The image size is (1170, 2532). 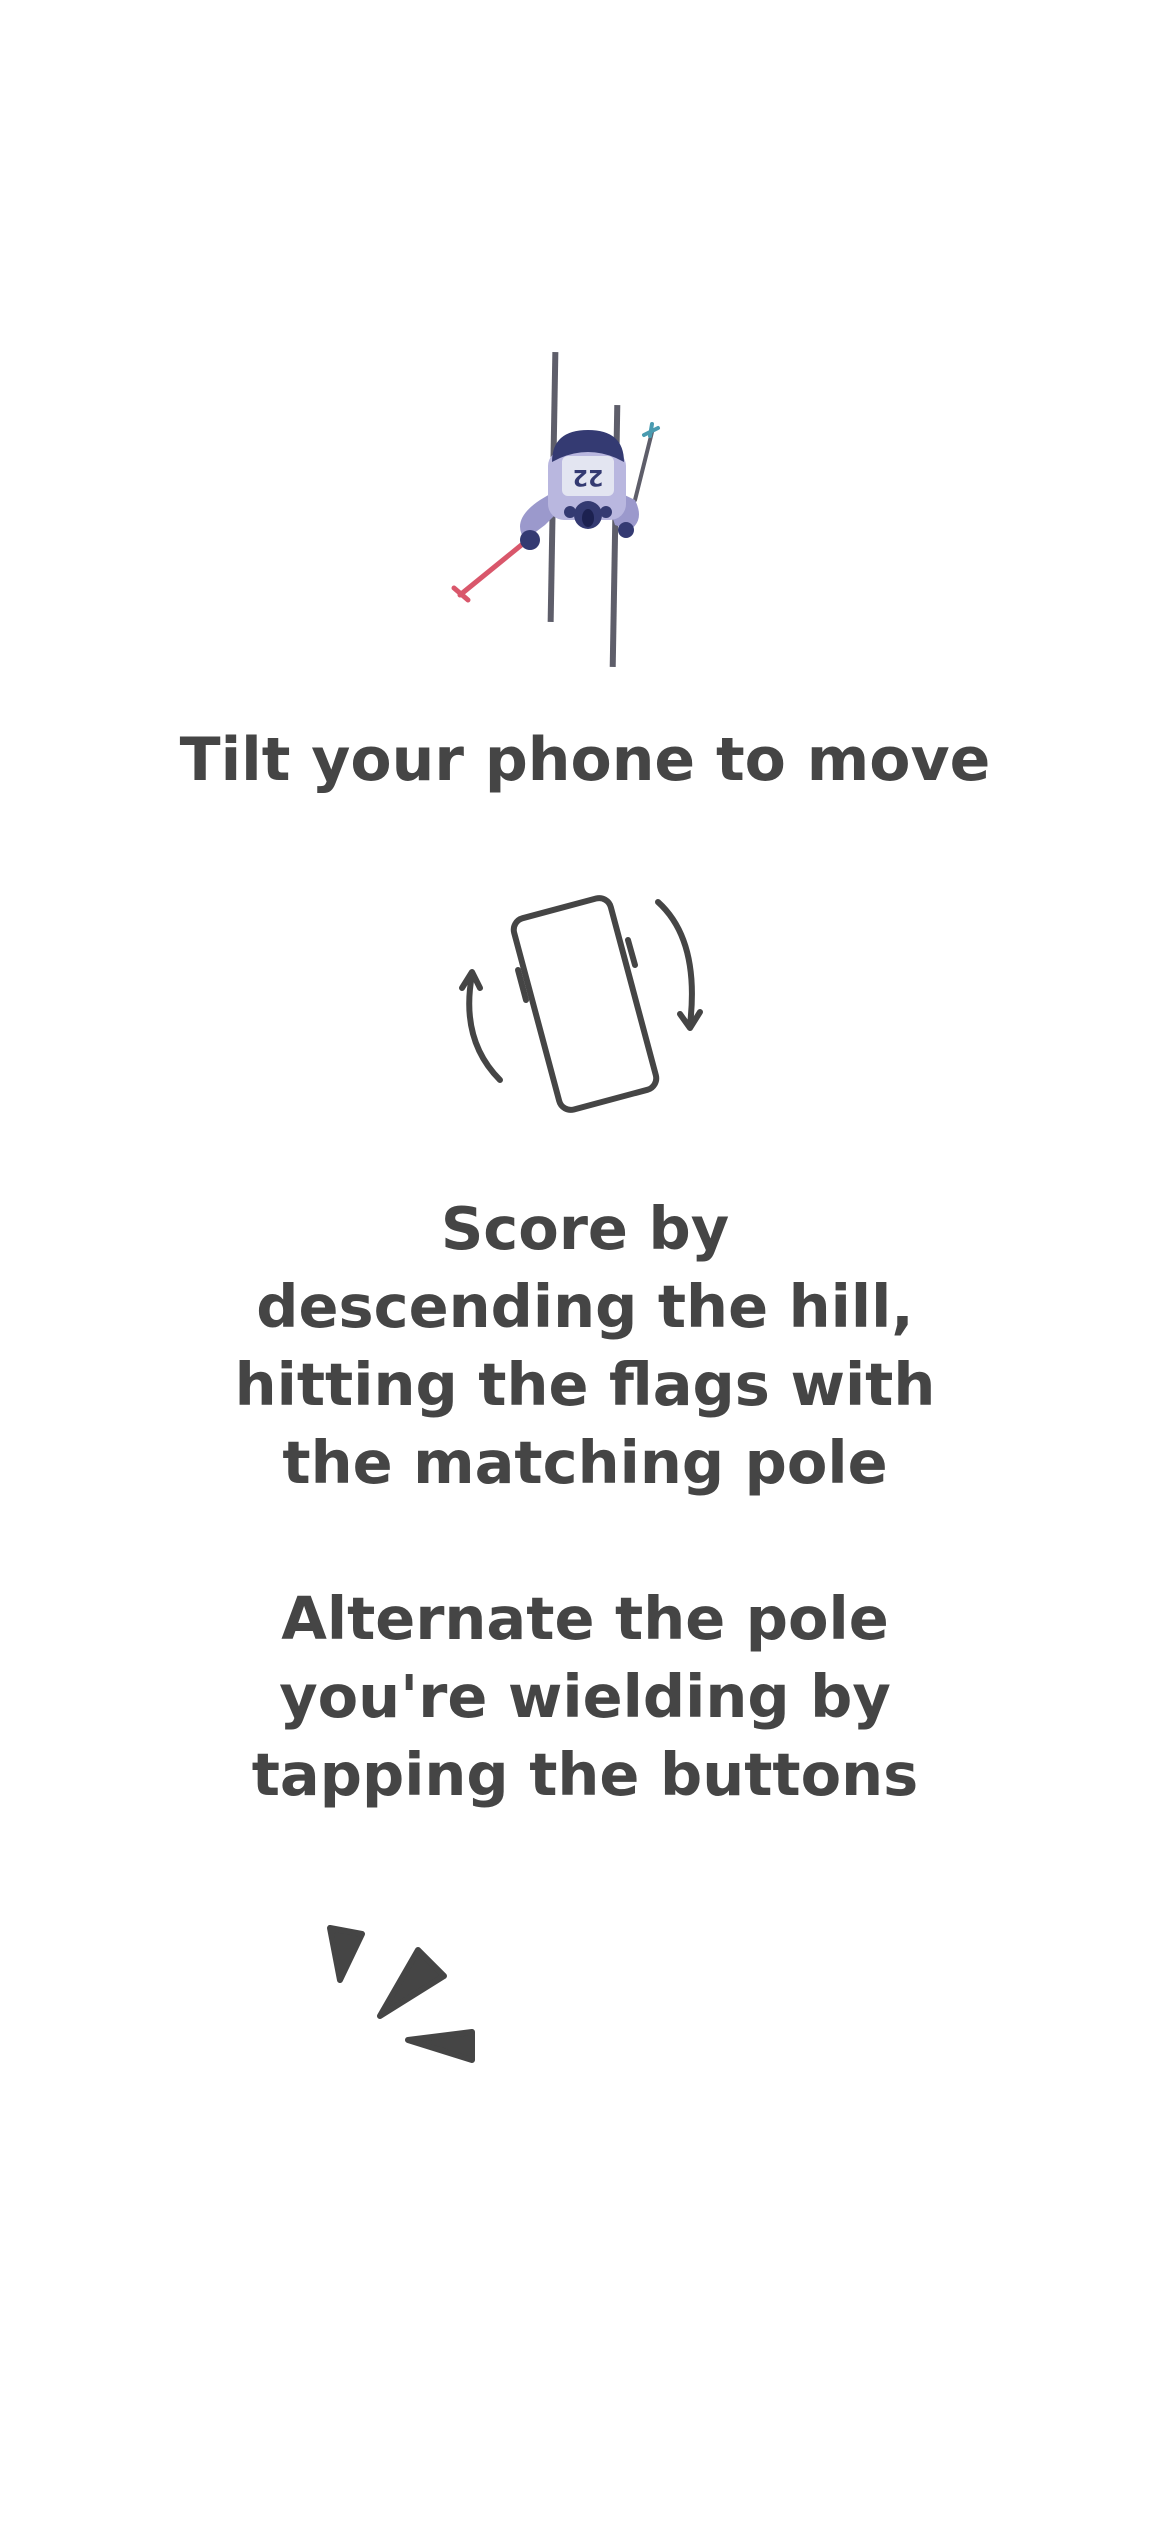 What do you see at coordinates (412, 1983) in the screenshot?
I see `tap-ray-middle` at bounding box center [412, 1983].